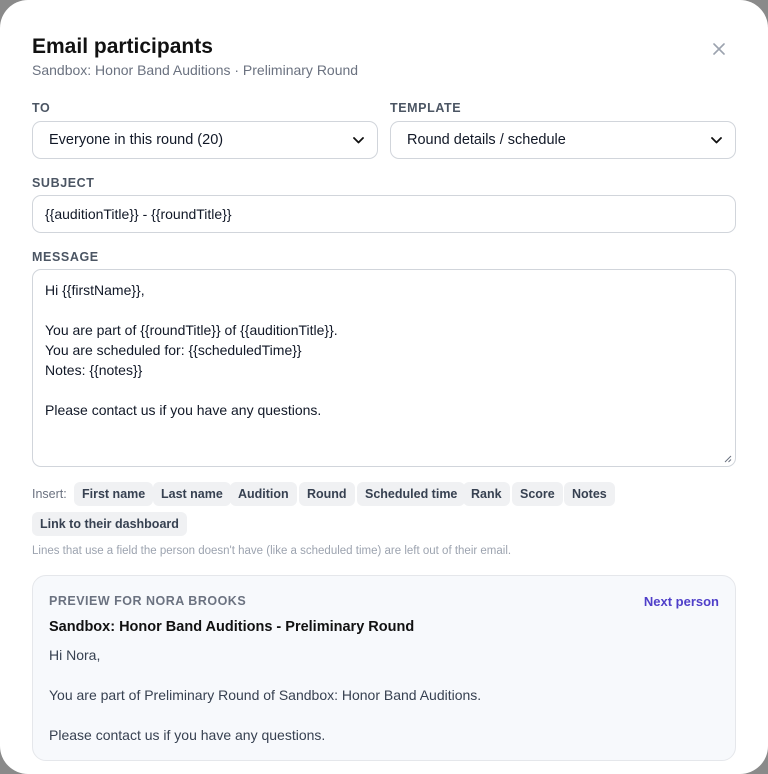 The image size is (768, 774). What do you see at coordinates (384, 214) in the screenshot?
I see `subject-input: {{auditionTitle}} - {{roundTitle}}` at bounding box center [384, 214].